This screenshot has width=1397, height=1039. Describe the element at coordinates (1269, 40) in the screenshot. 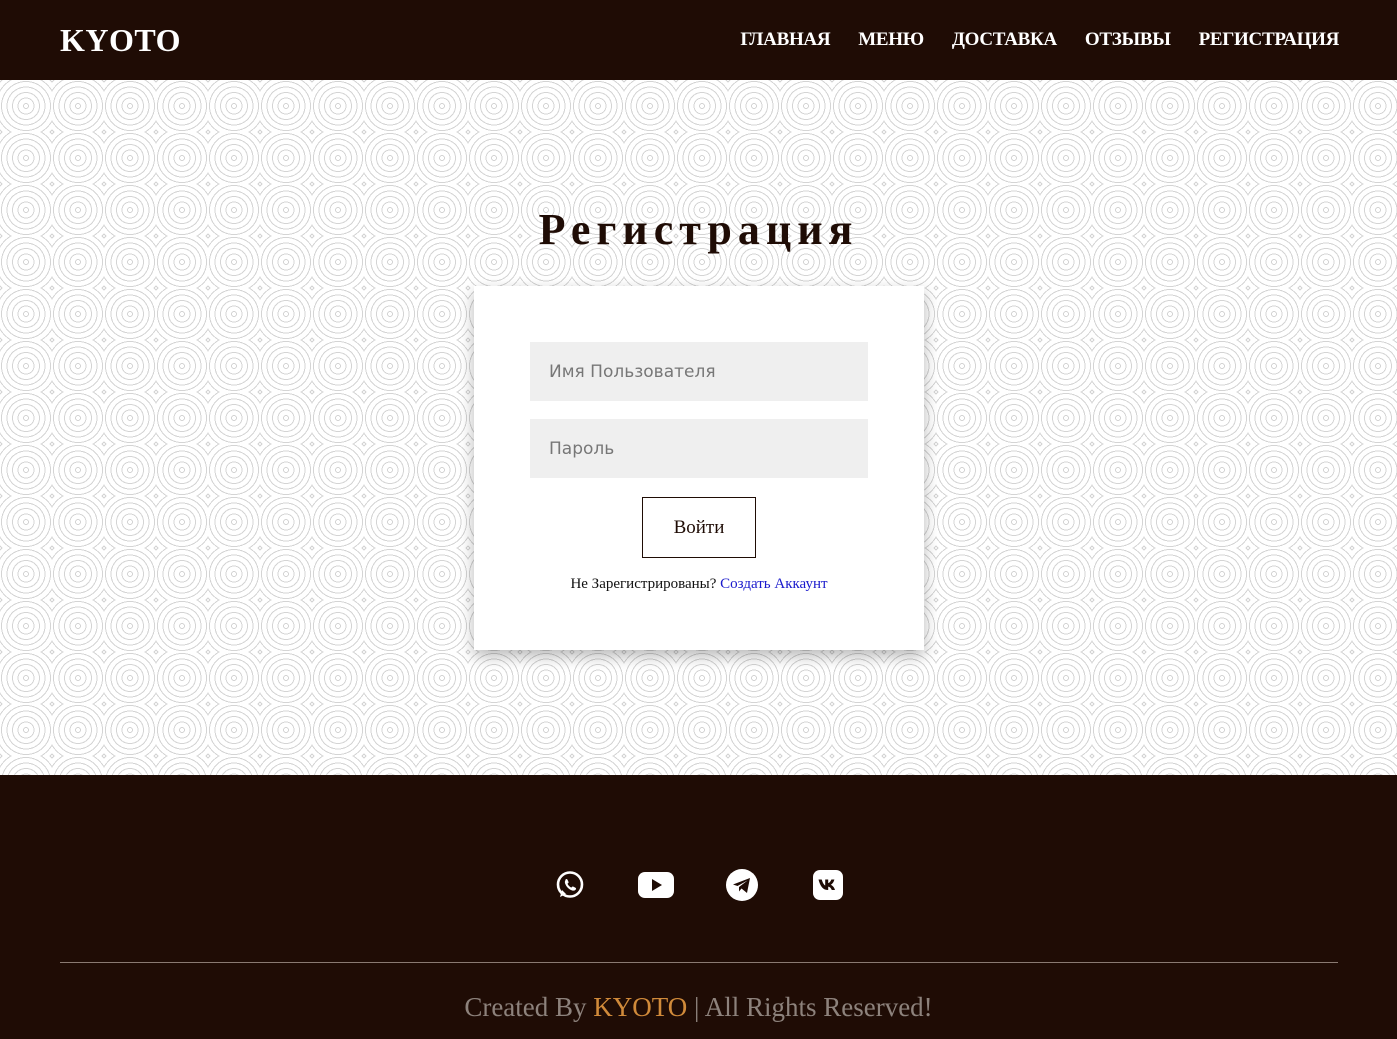

I see `nav-item-registration: РЕГИСТРАЦИЯ` at that location.